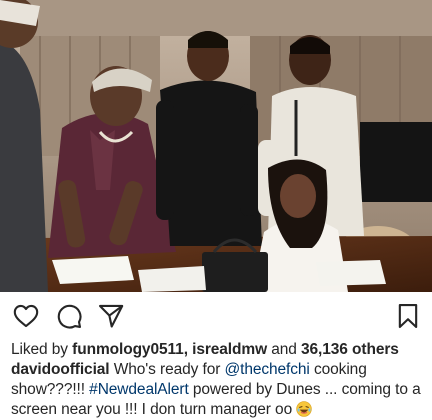 This screenshot has width=432, height=420. What do you see at coordinates (284, 349) in the screenshot?
I see `likes-and: and` at bounding box center [284, 349].